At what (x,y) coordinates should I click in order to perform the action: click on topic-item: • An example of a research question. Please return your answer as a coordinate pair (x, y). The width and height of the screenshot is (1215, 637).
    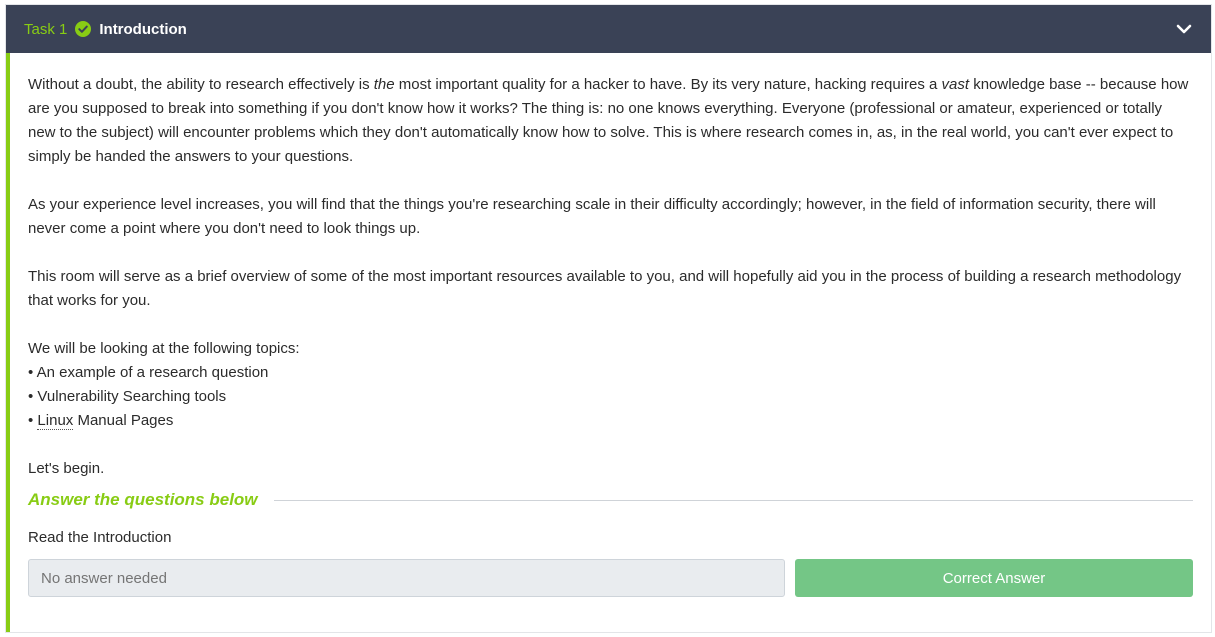
    Looking at the image, I should click on (148, 372).